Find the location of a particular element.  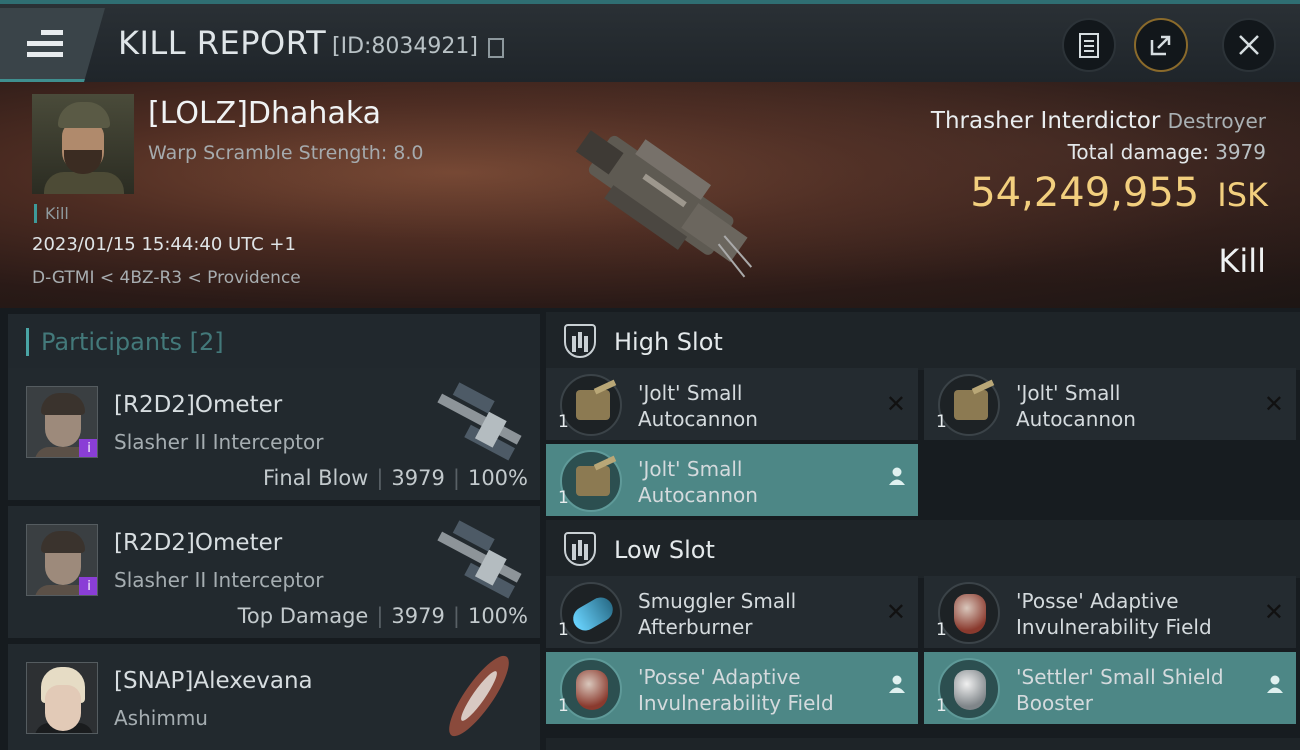

total-damage-label: Total damage: is located at coordinates (1138, 152).